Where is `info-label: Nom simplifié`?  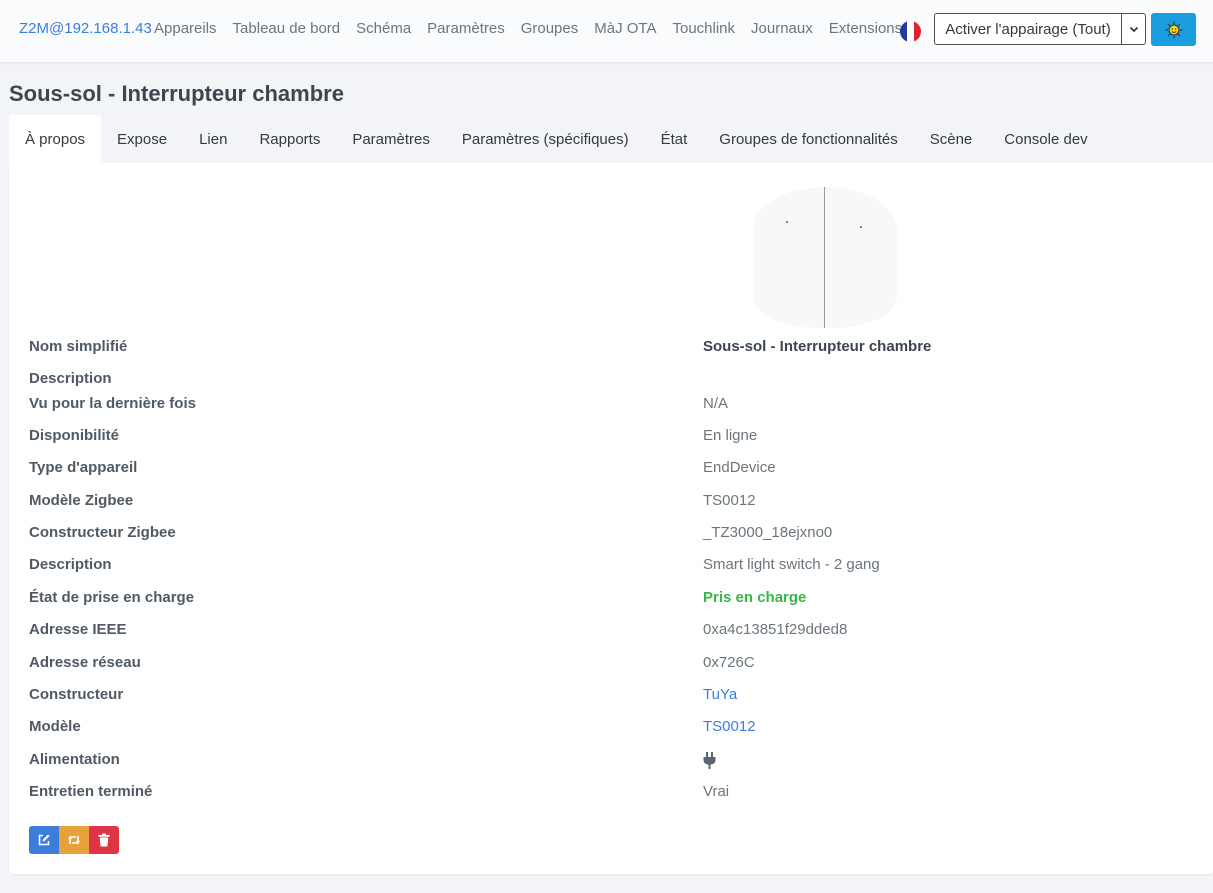
info-label: Nom simplifié is located at coordinates (78, 346).